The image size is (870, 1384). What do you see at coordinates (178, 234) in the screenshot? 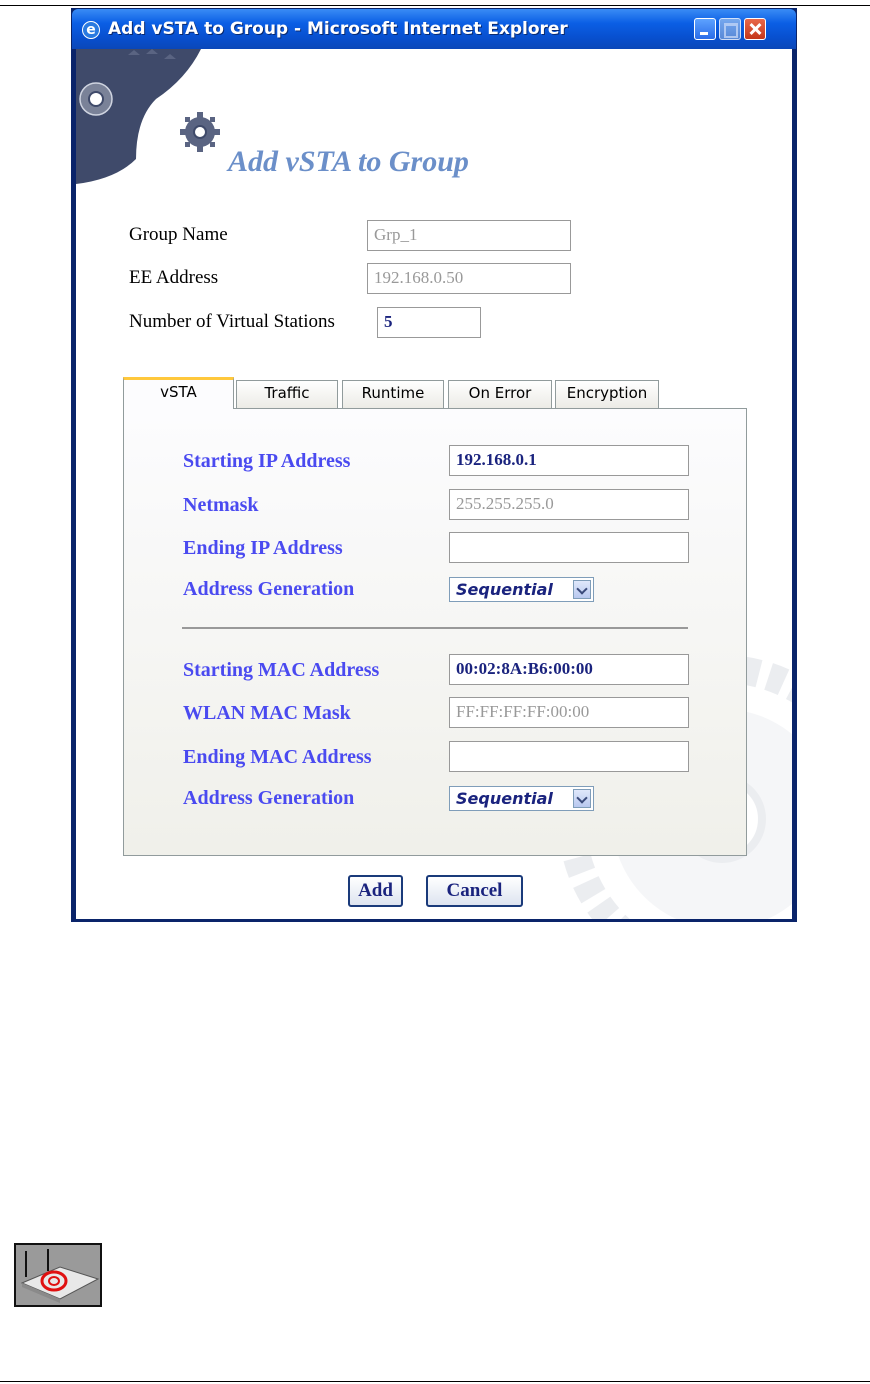
I see `group-name-label: Group Name` at bounding box center [178, 234].